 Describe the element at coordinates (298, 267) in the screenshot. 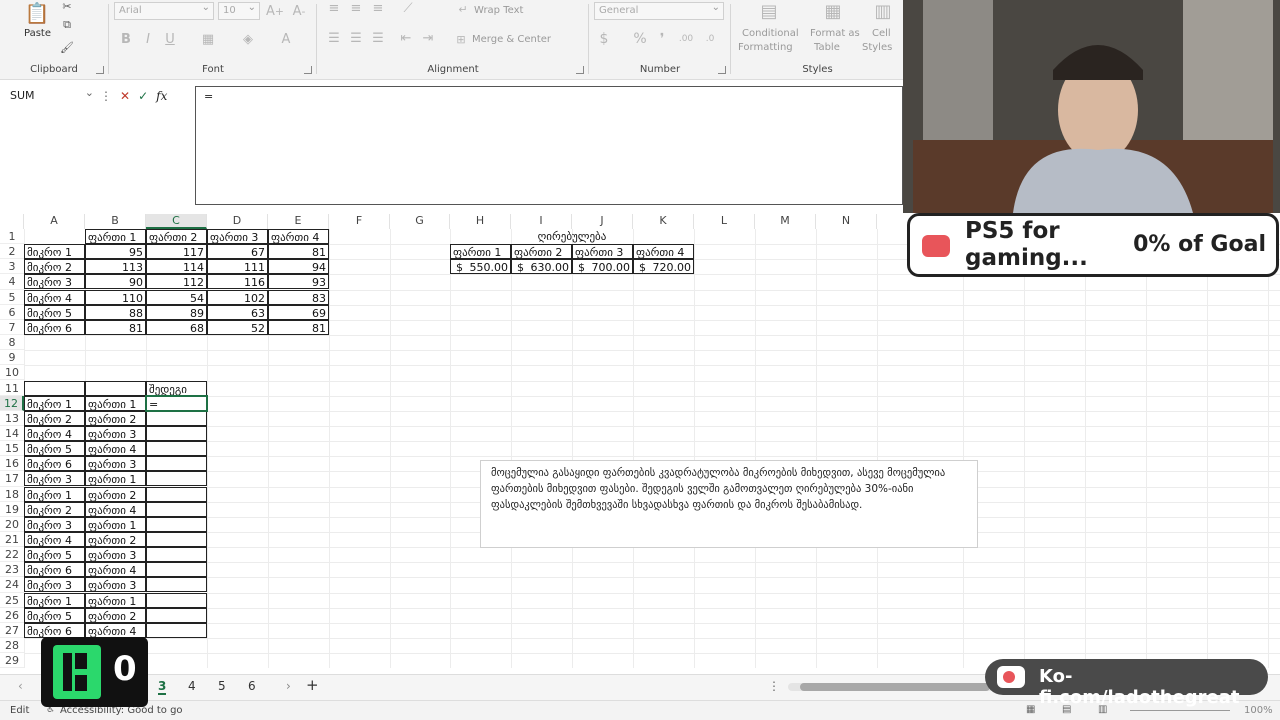

I see `table-cell: 94` at that location.